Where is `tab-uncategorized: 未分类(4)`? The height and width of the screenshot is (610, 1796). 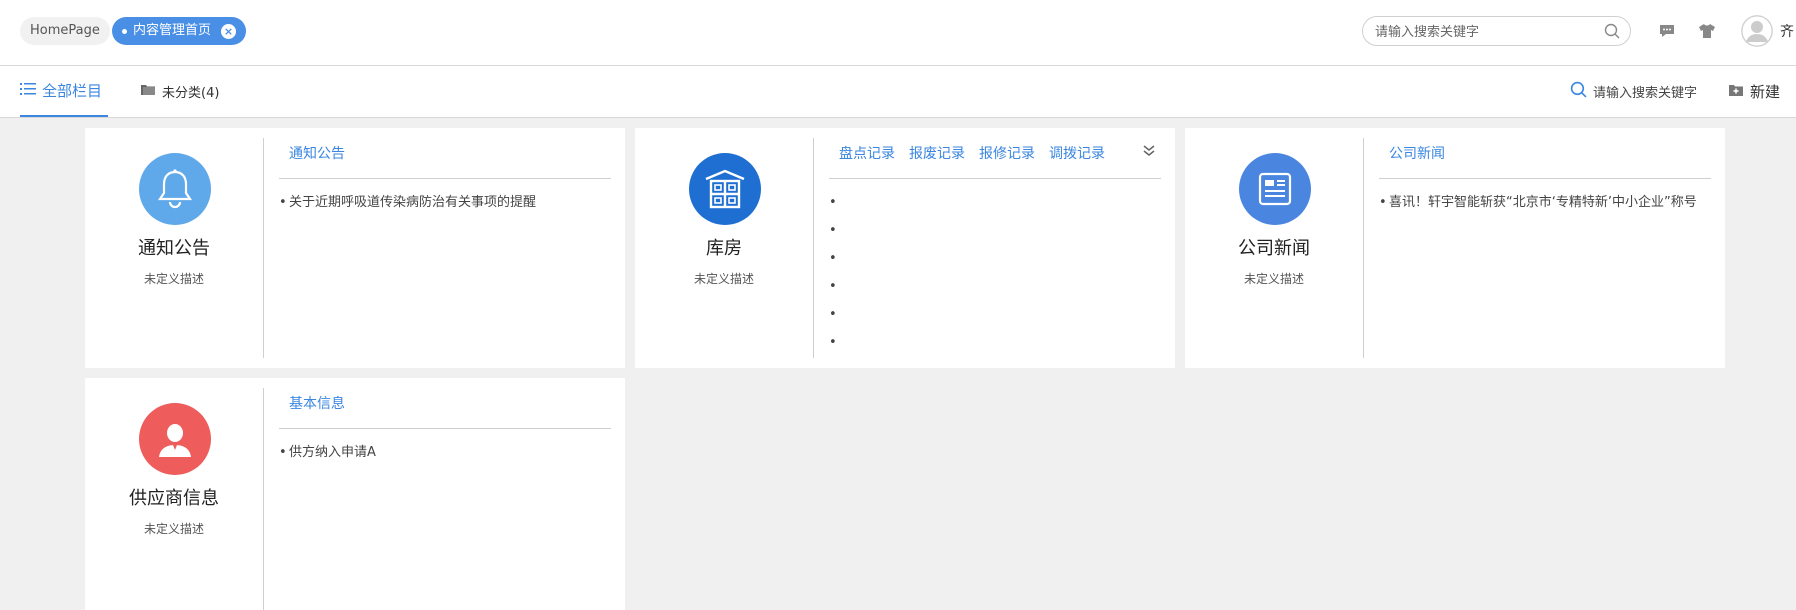
tab-uncategorized: 未分类(4) is located at coordinates (179, 91).